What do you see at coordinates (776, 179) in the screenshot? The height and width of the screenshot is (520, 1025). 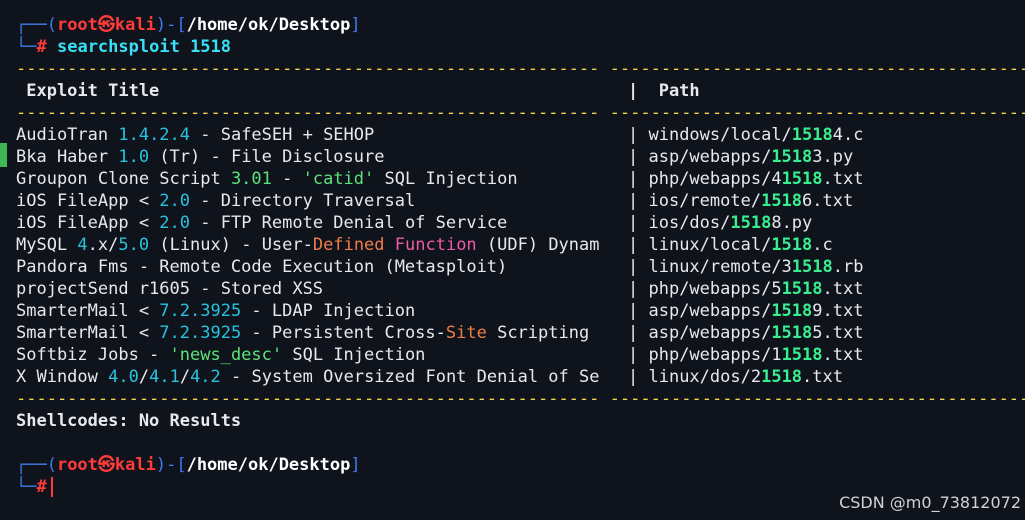 I see `path-segment: 4` at bounding box center [776, 179].